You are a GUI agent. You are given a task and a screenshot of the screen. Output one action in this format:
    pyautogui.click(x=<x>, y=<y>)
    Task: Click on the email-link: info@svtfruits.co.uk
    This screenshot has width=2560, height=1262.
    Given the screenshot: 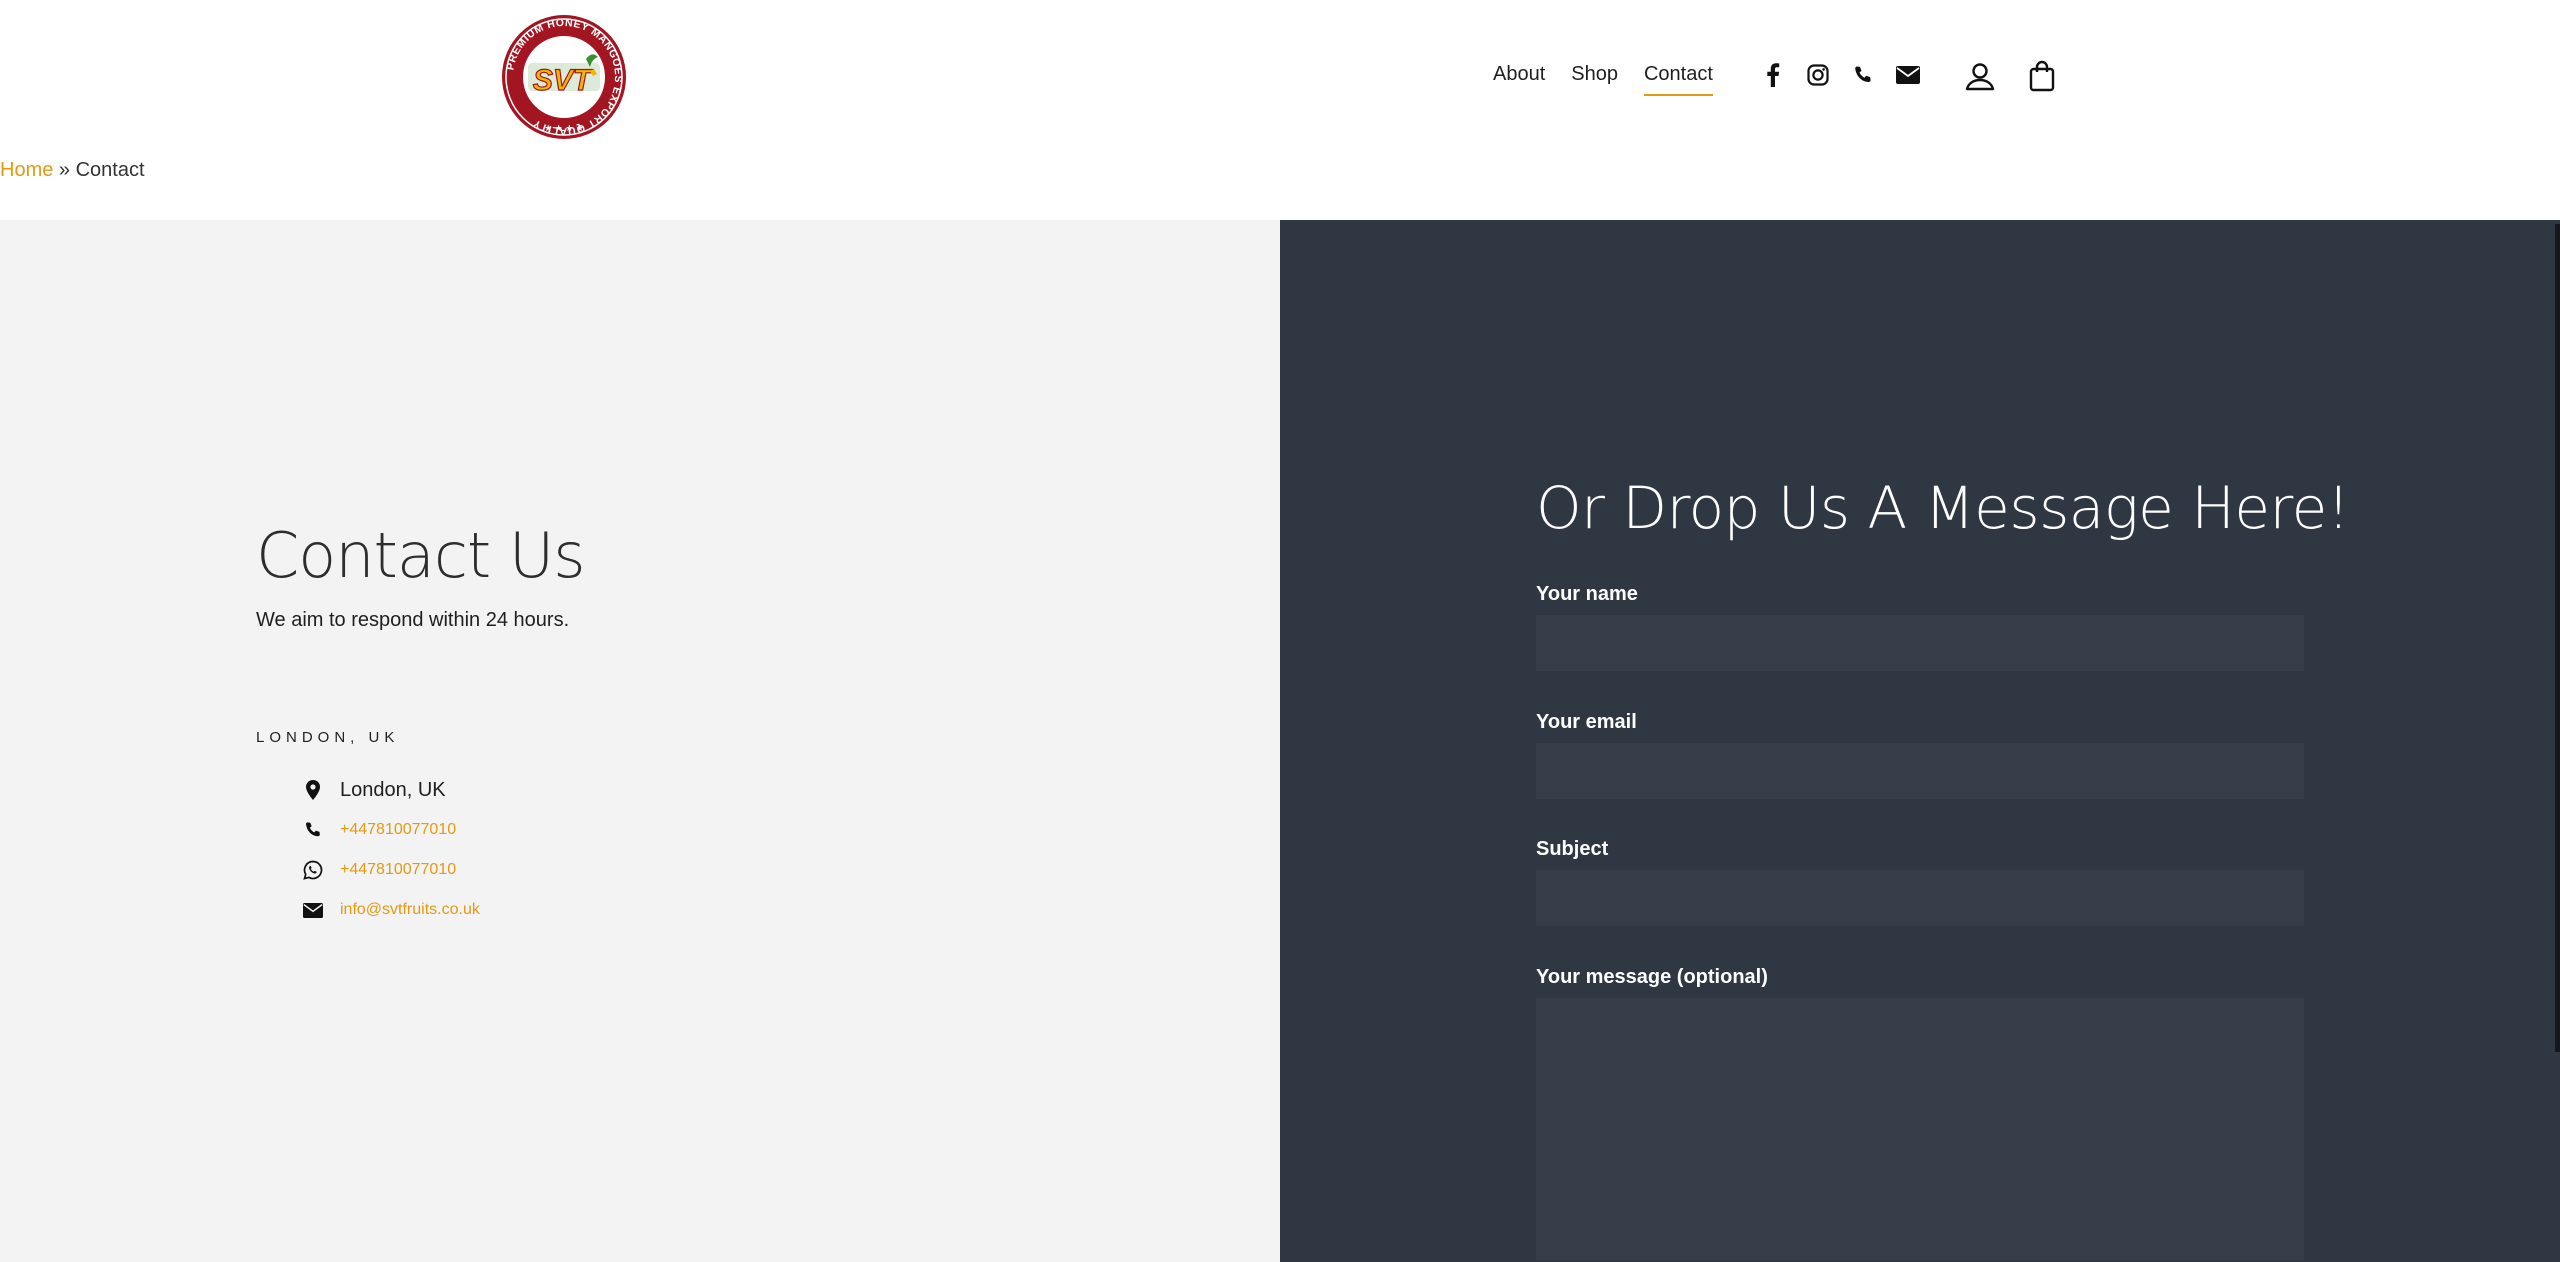 What is the action you would take?
    pyautogui.click(x=410, y=910)
    